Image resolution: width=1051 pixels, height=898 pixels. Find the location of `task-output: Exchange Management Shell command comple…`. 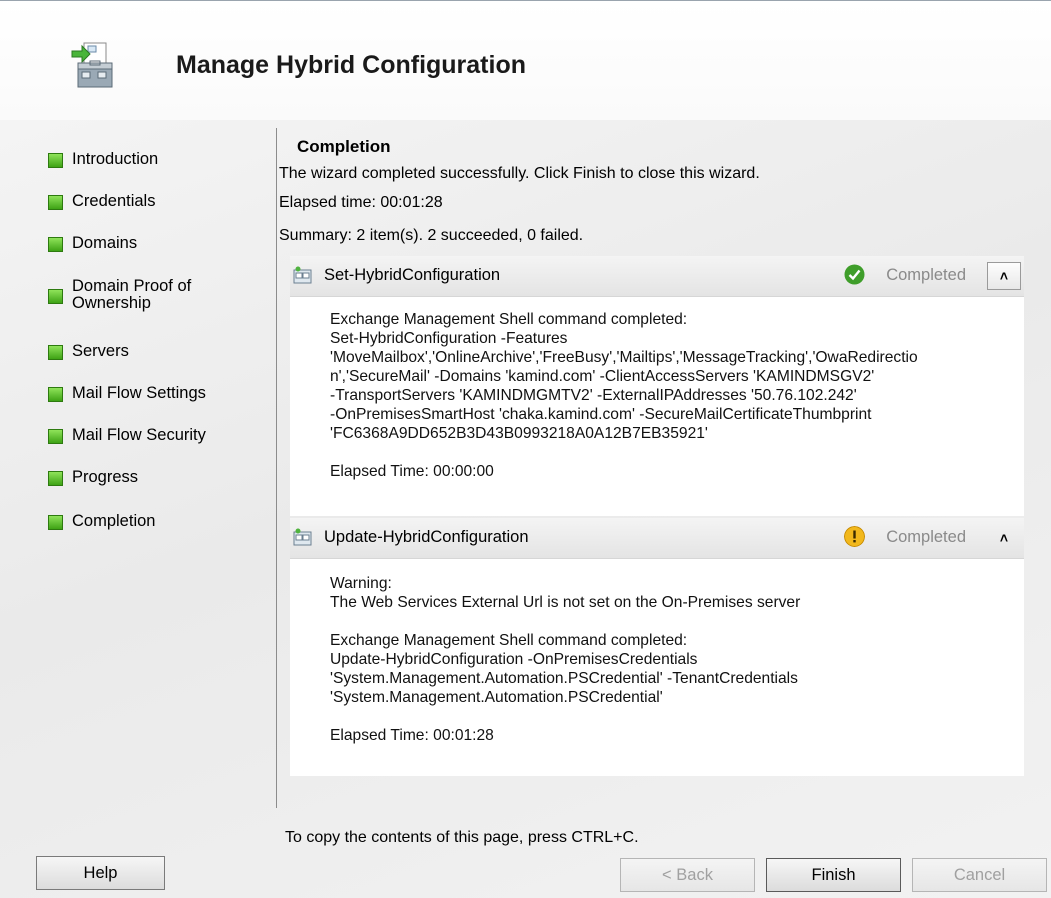

task-output: Exchange Management Shell command comple… is located at coordinates (624, 395).